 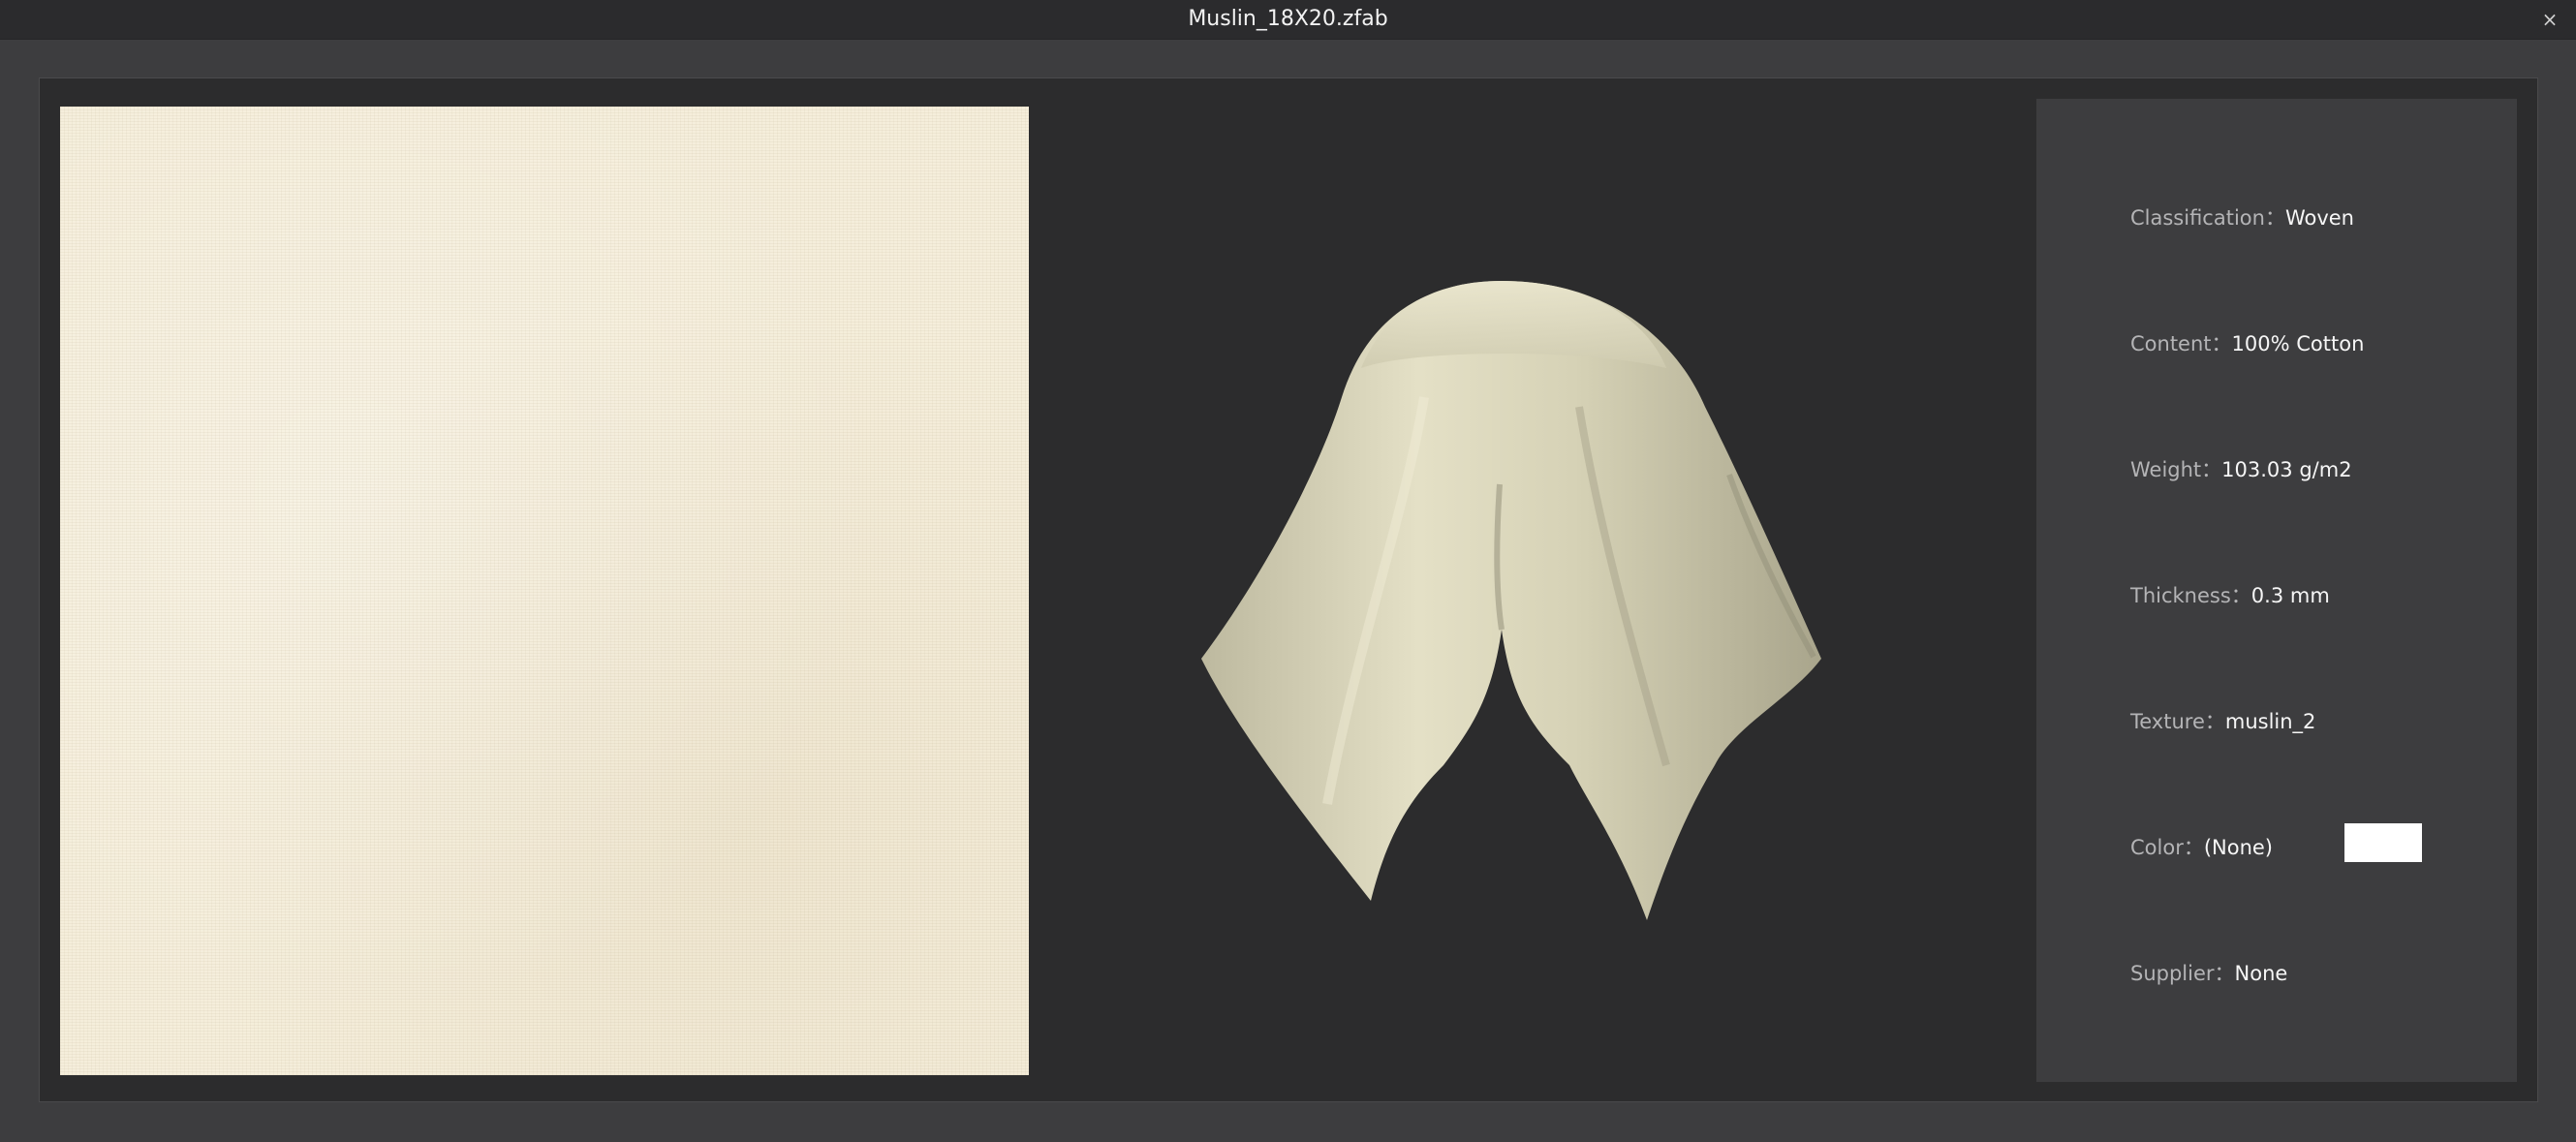 I want to click on content-value: 100% Cotton, so click(x=2298, y=343).